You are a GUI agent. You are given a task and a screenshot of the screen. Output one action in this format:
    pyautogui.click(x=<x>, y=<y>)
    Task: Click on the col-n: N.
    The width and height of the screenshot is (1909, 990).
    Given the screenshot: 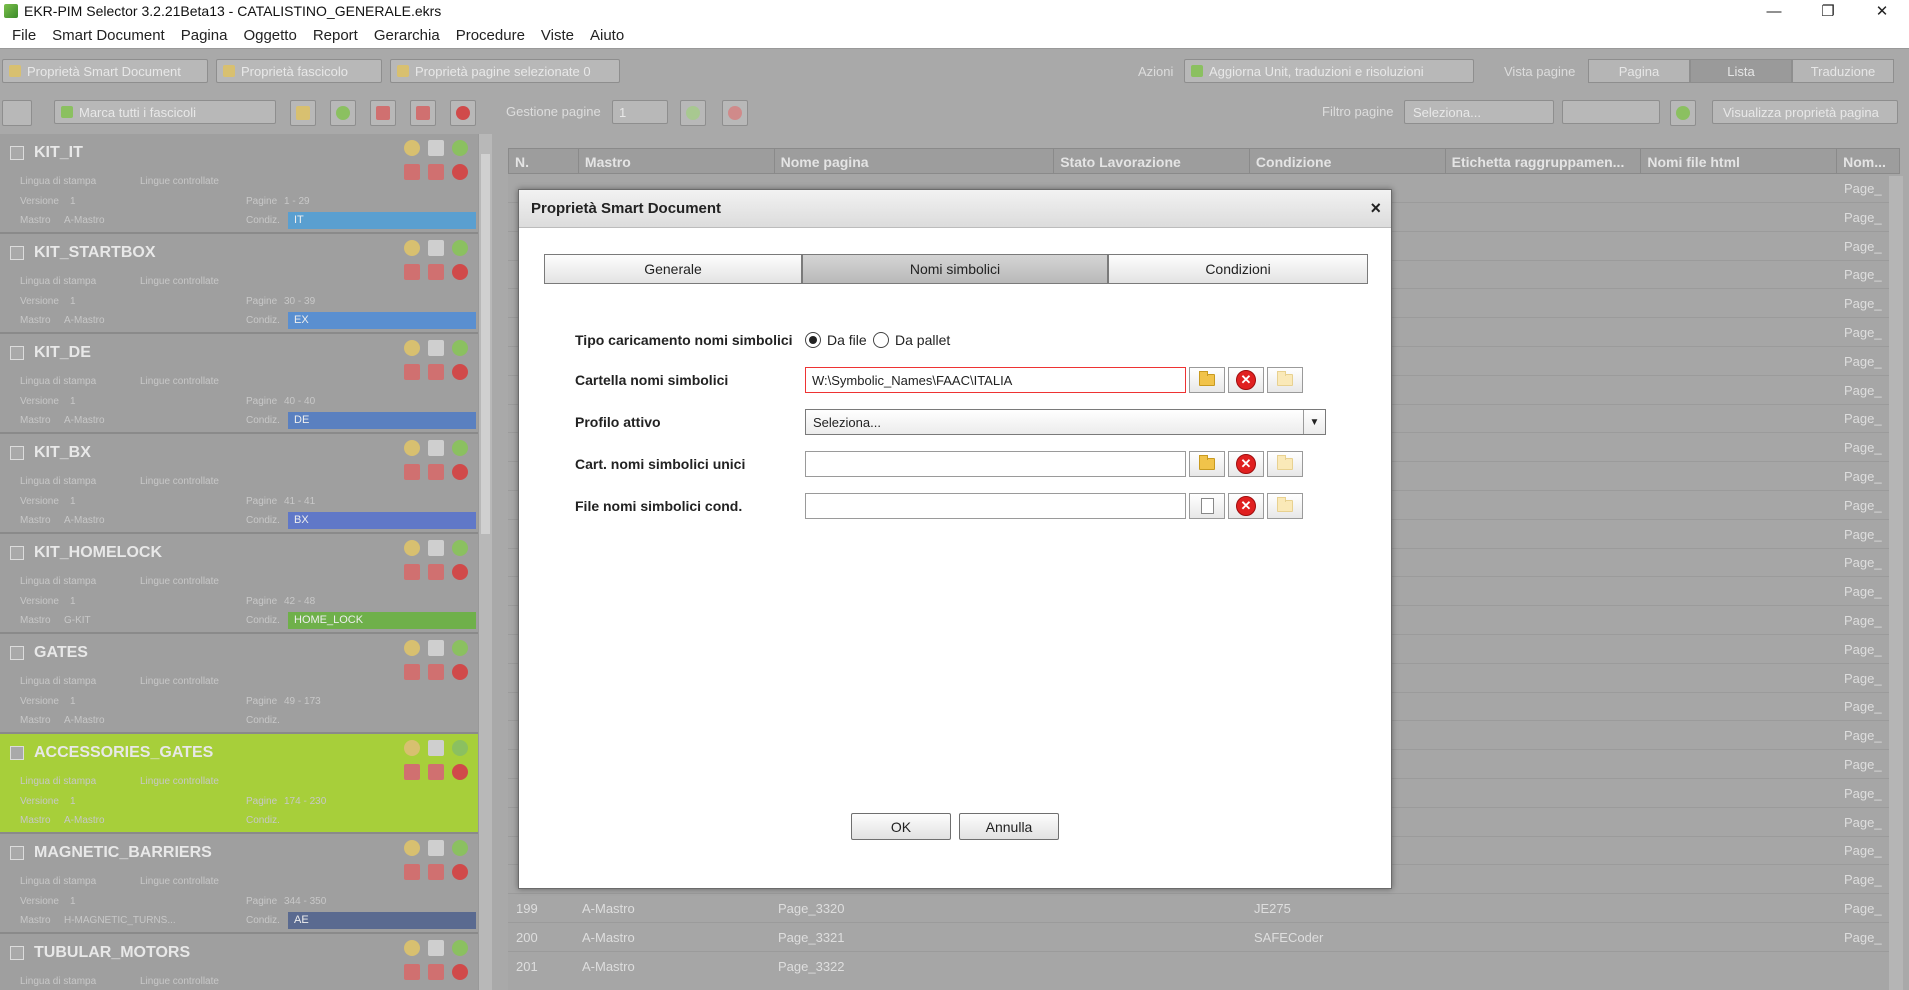 What is the action you would take?
    pyautogui.click(x=544, y=161)
    